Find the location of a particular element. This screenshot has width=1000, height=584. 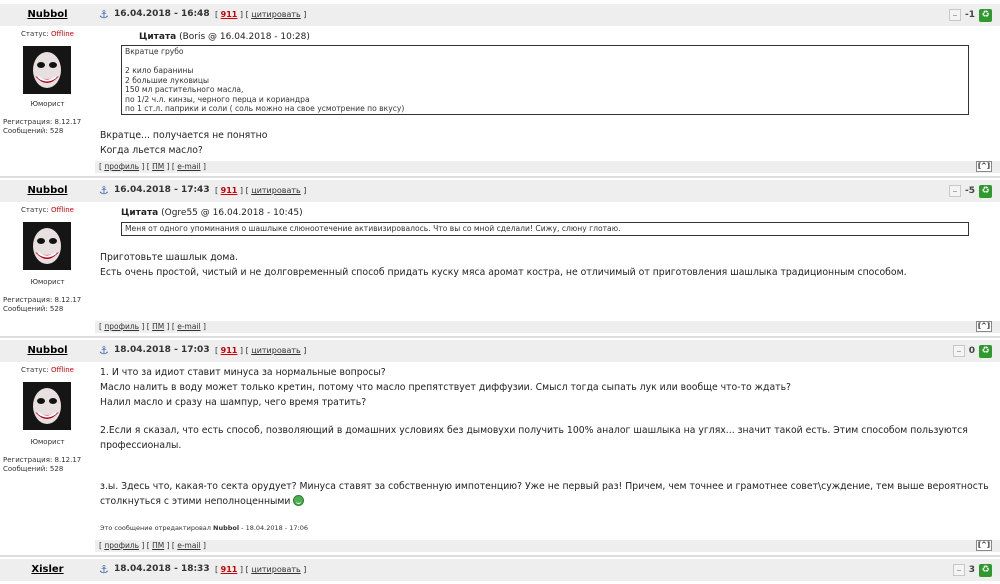

post-rating: 3 ♻ is located at coordinates (972, 570).